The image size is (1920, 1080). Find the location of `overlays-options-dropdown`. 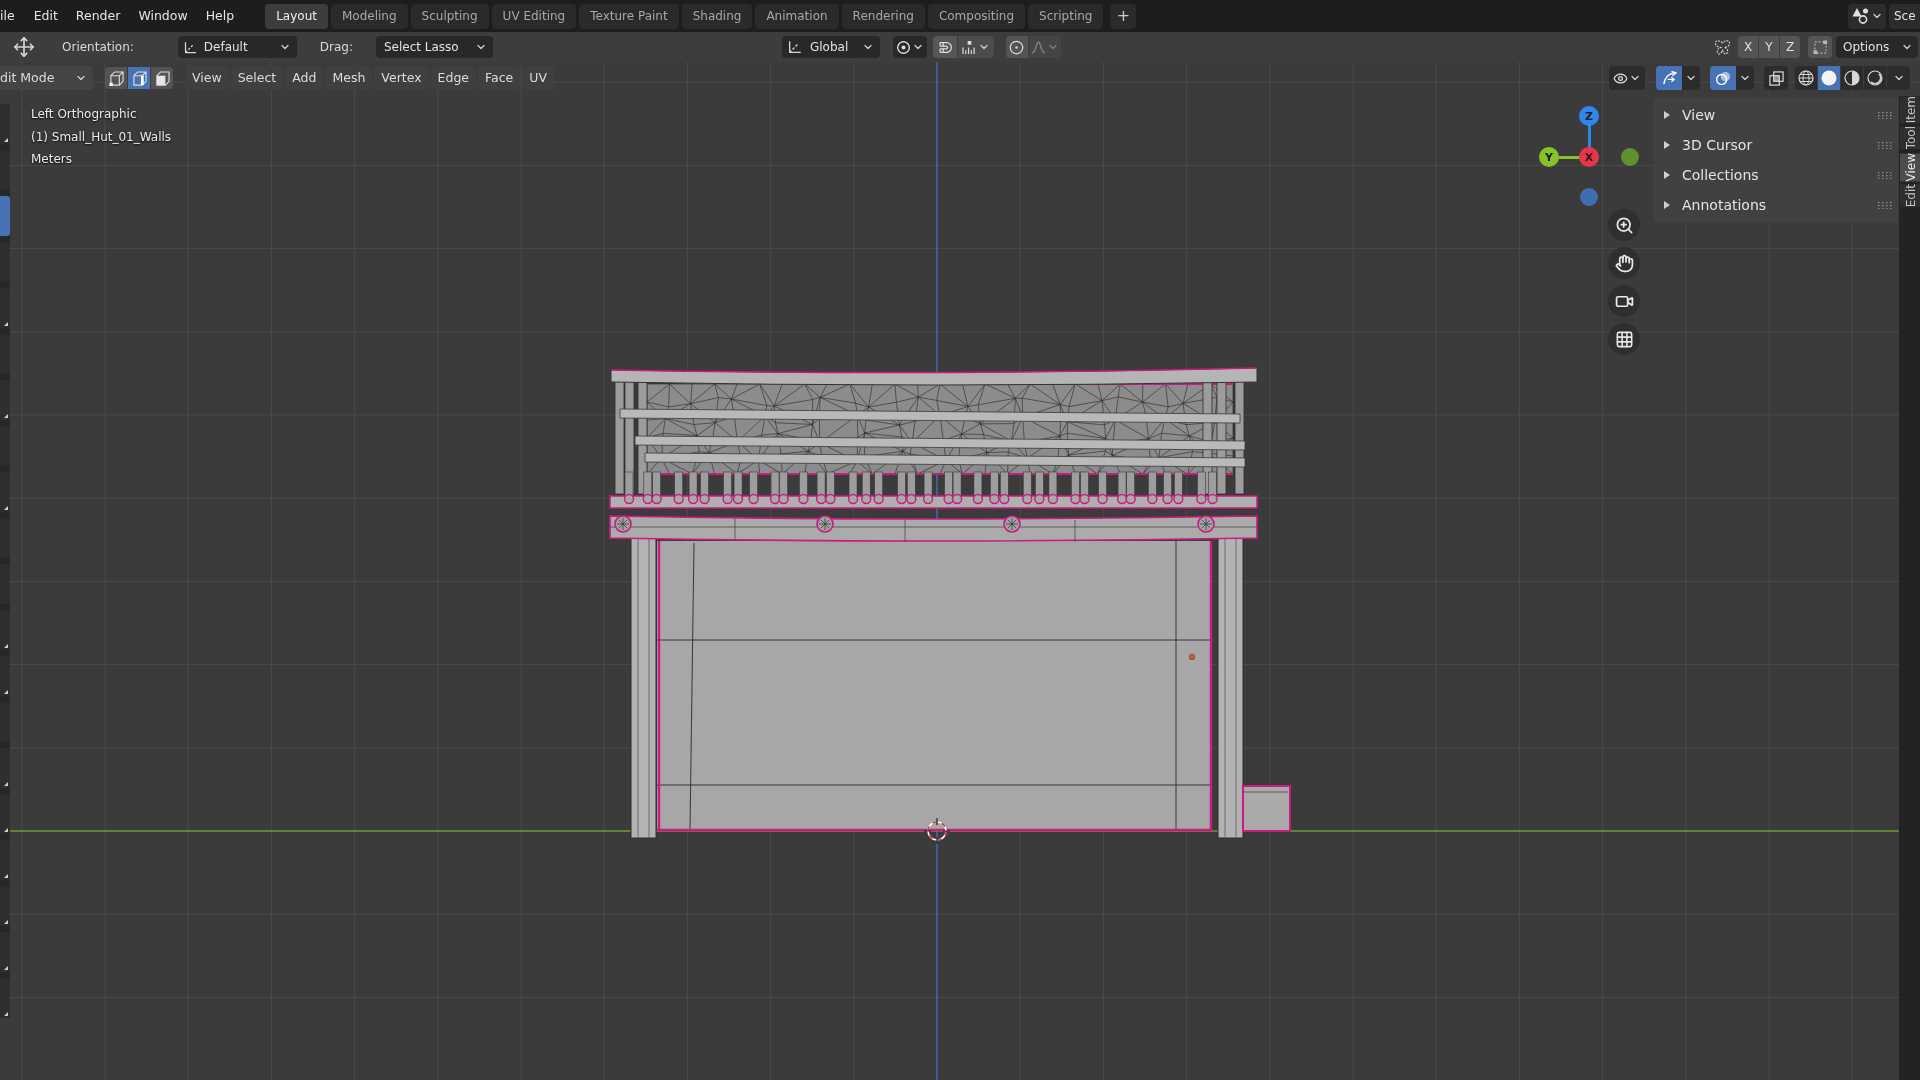

overlays-options-dropdown is located at coordinates (1745, 78).